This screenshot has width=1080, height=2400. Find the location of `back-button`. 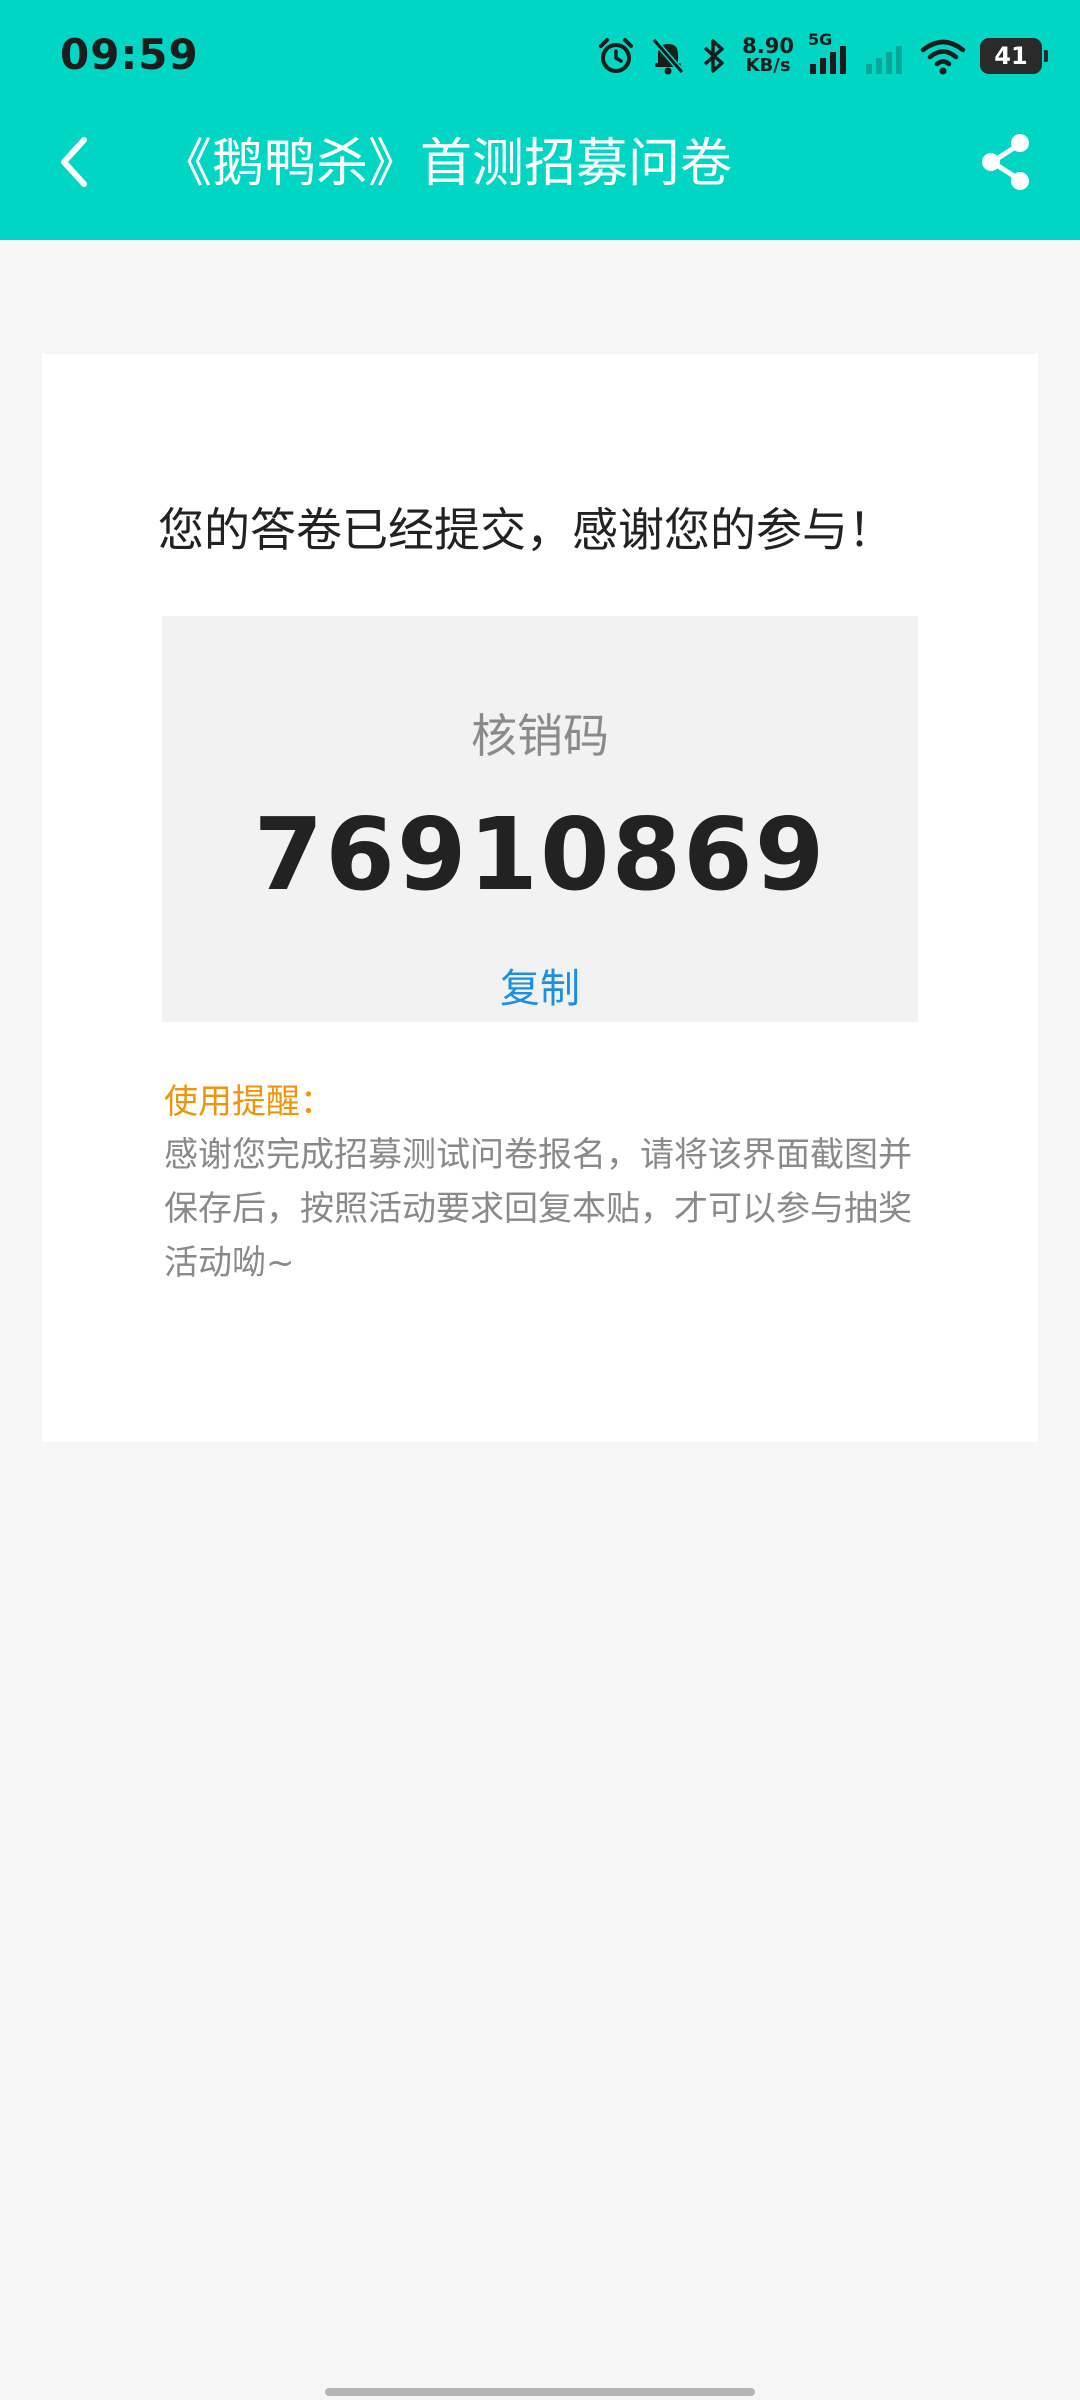

back-button is located at coordinates (74, 164).